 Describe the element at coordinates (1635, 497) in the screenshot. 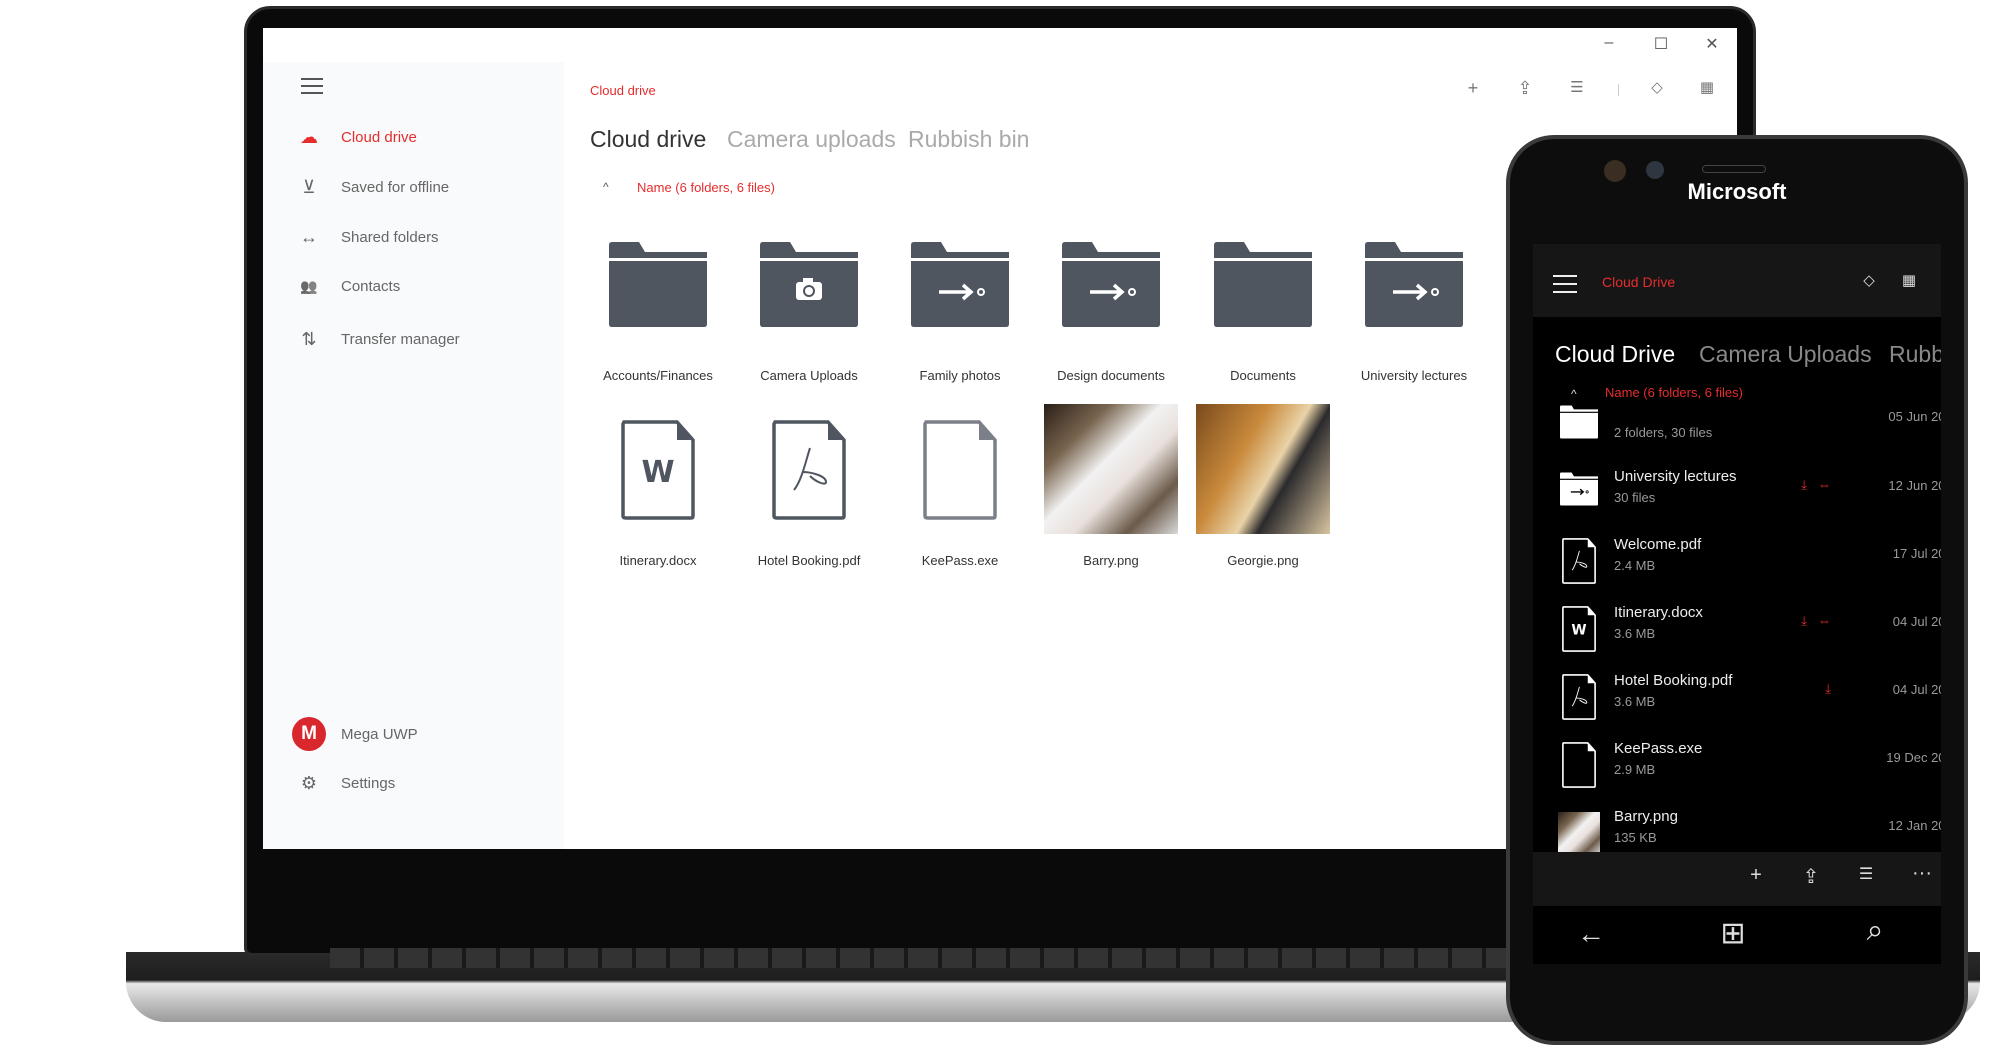

I see `item-size: 30 files` at that location.